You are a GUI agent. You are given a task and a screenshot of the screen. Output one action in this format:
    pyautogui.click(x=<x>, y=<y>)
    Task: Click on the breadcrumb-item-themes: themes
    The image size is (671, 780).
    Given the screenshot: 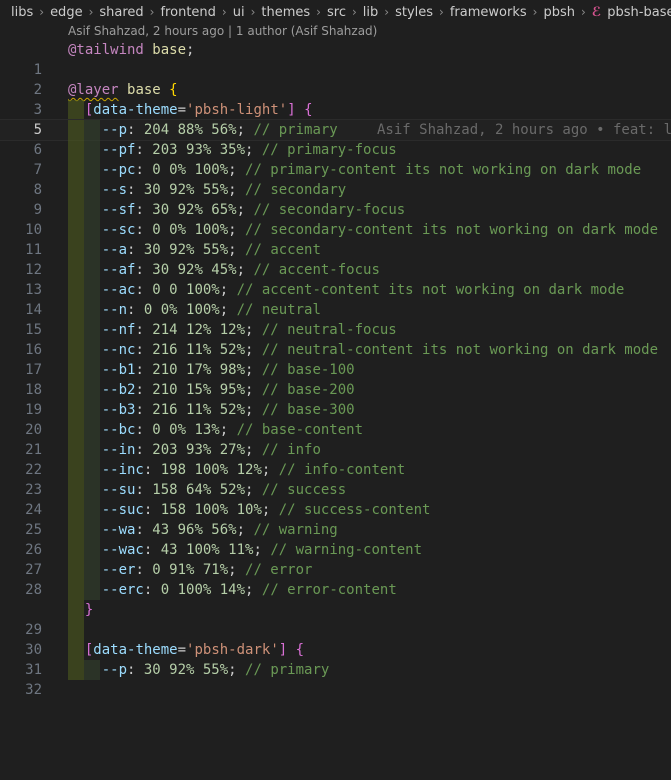 What is the action you would take?
    pyautogui.click(x=285, y=12)
    